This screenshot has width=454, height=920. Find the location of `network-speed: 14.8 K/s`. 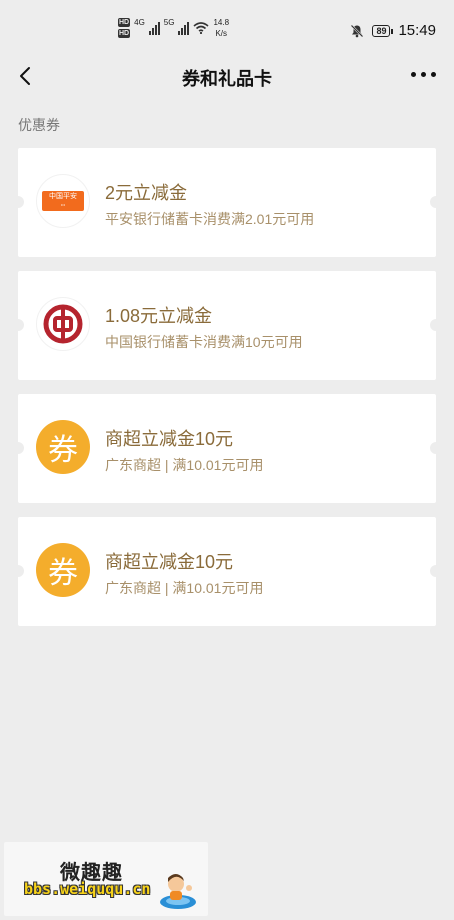

network-speed: 14.8 K/s is located at coordinates (221, 28).